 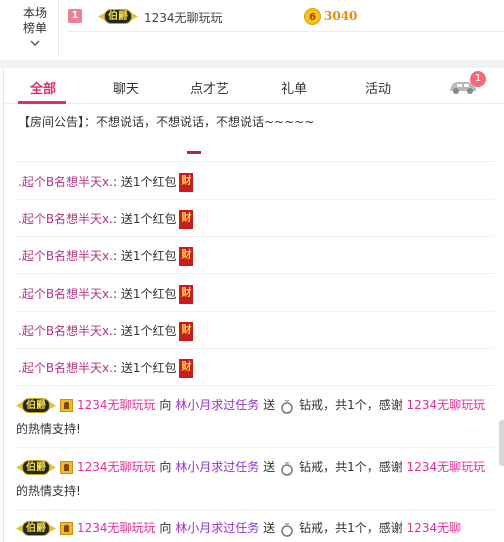 I want to click on coin-icon: 6, so click(x=312, y=16).